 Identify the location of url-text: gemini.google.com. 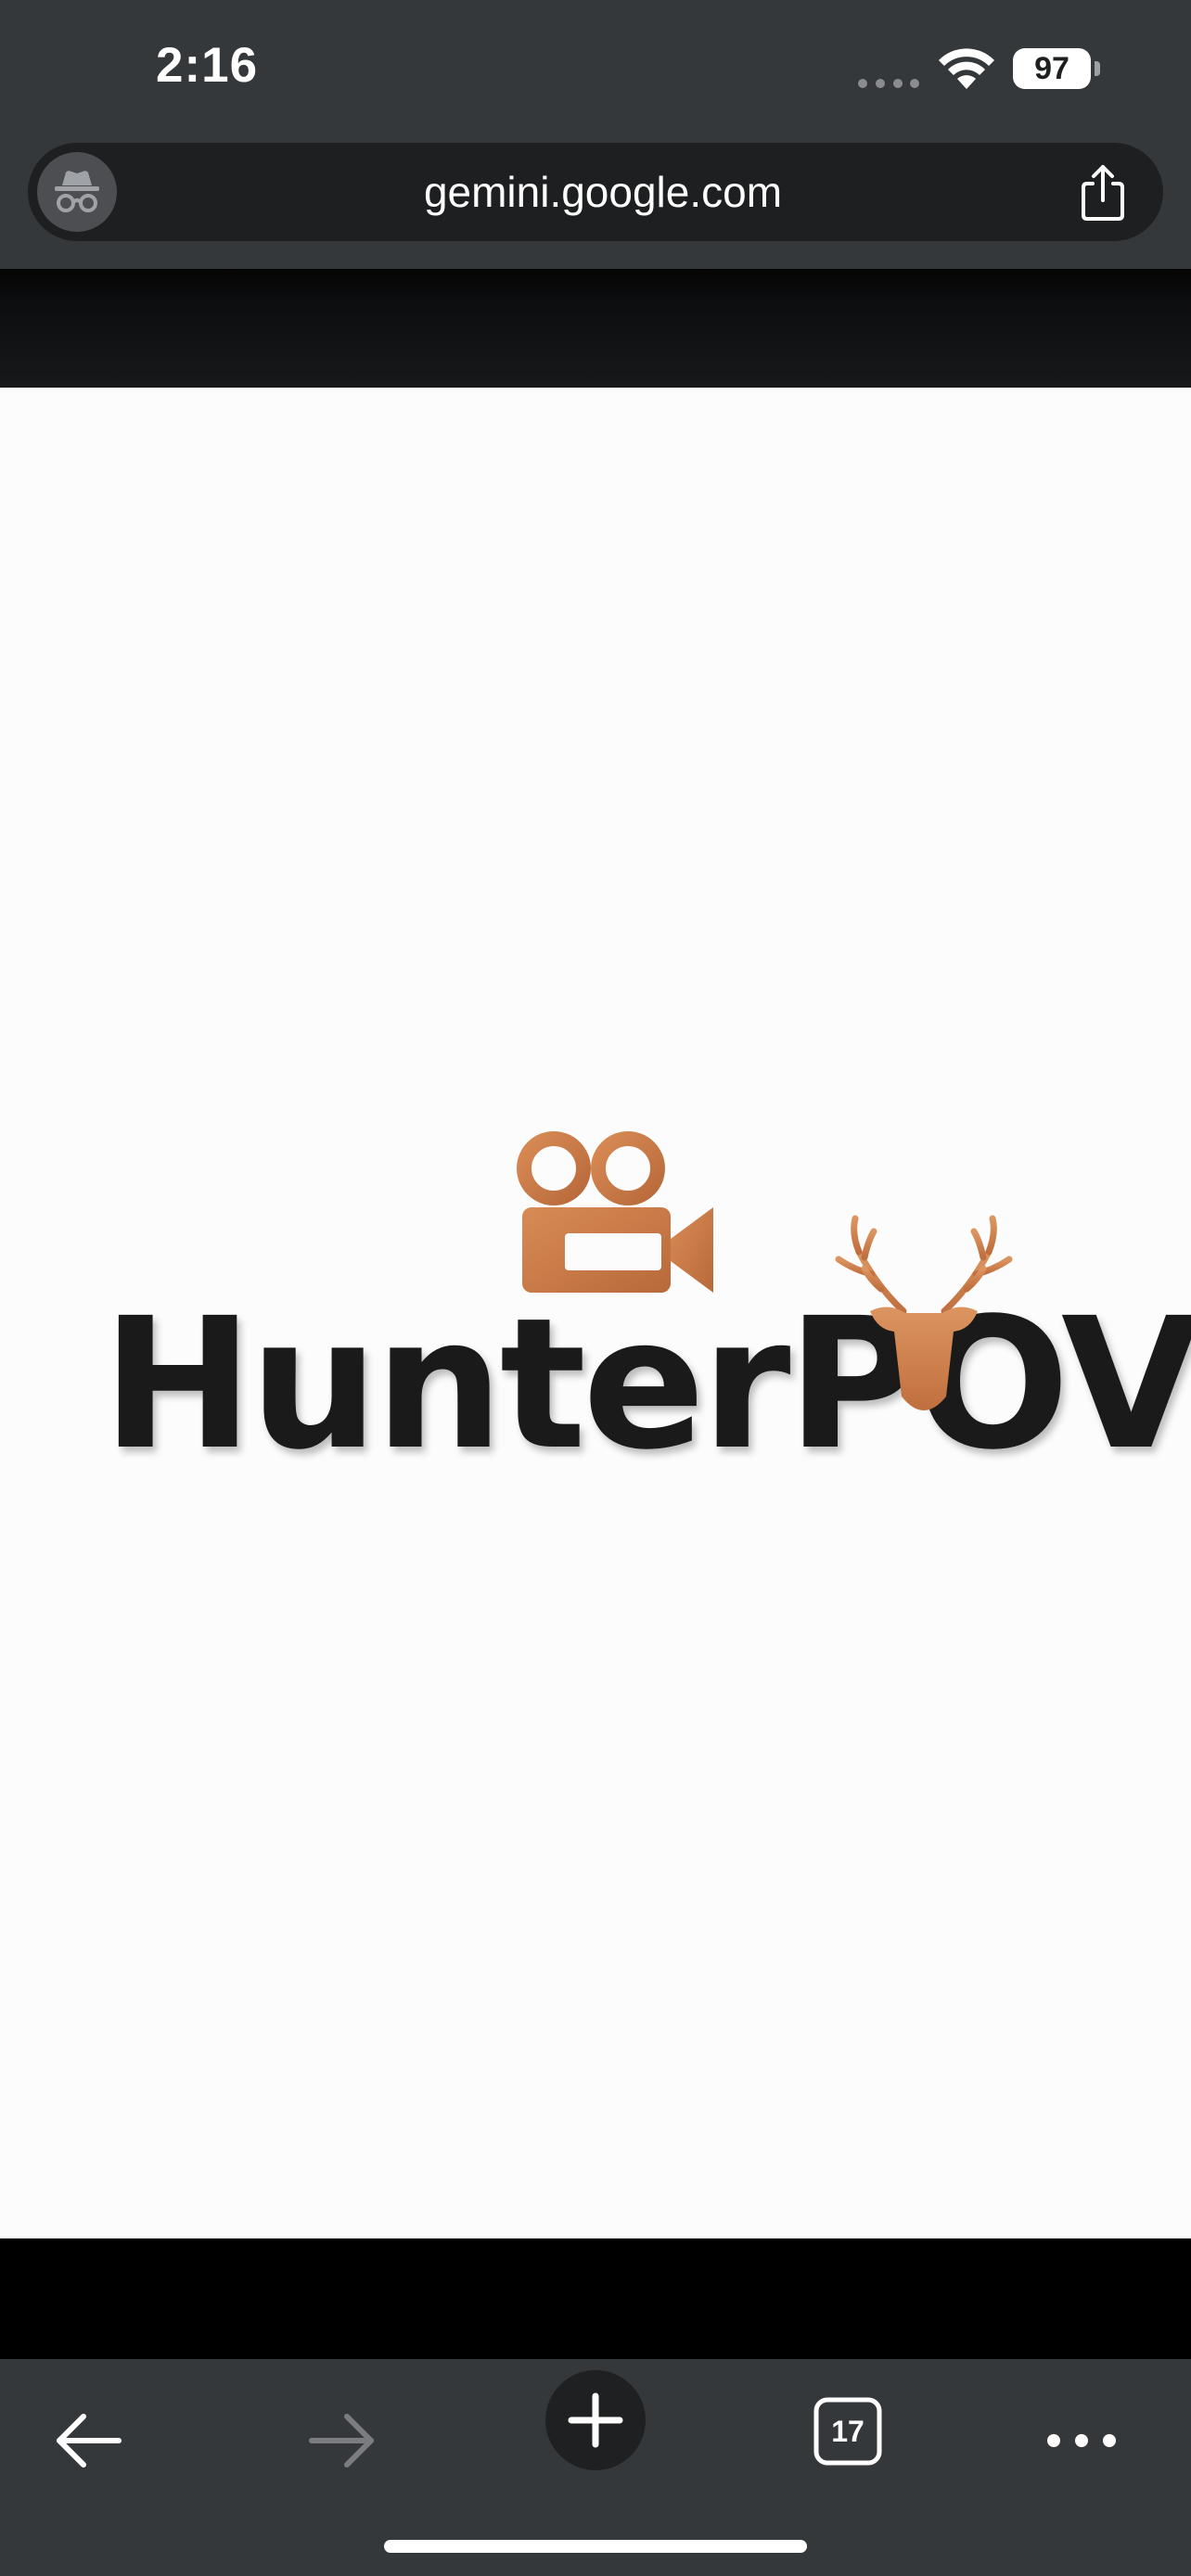
(603, 192).